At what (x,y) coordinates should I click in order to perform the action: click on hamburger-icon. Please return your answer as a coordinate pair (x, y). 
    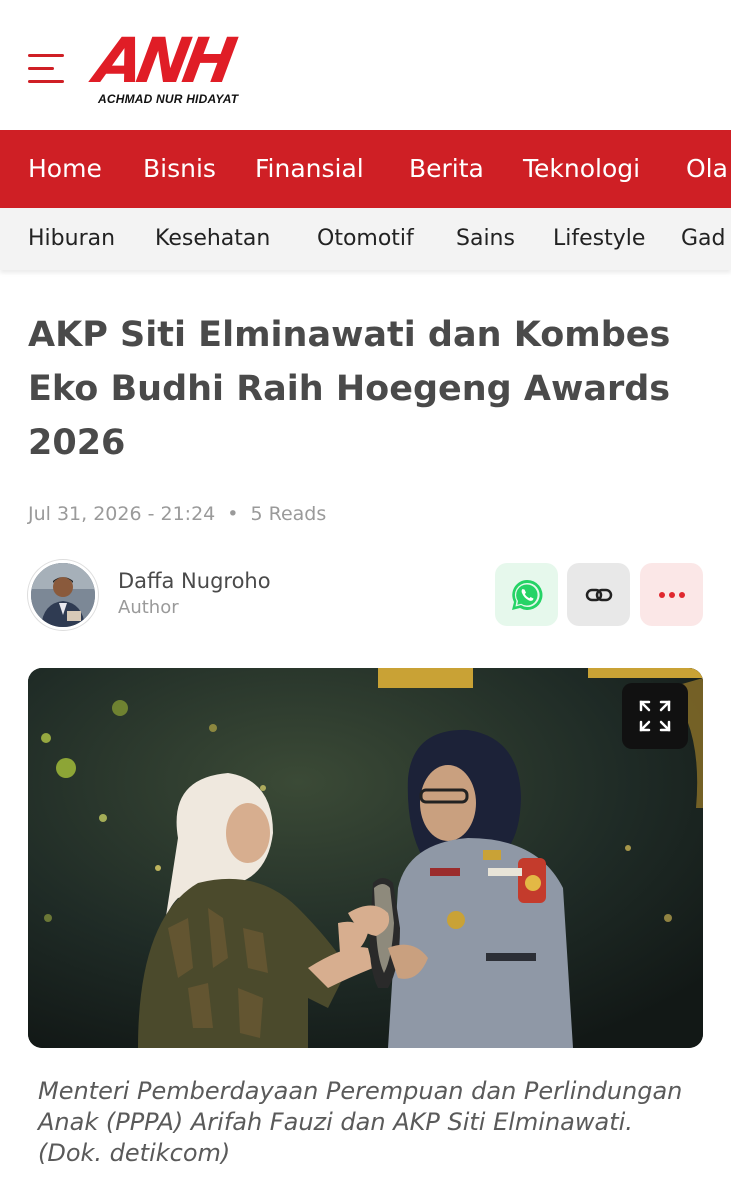
    Looking at the image, I should click on (47, 69).